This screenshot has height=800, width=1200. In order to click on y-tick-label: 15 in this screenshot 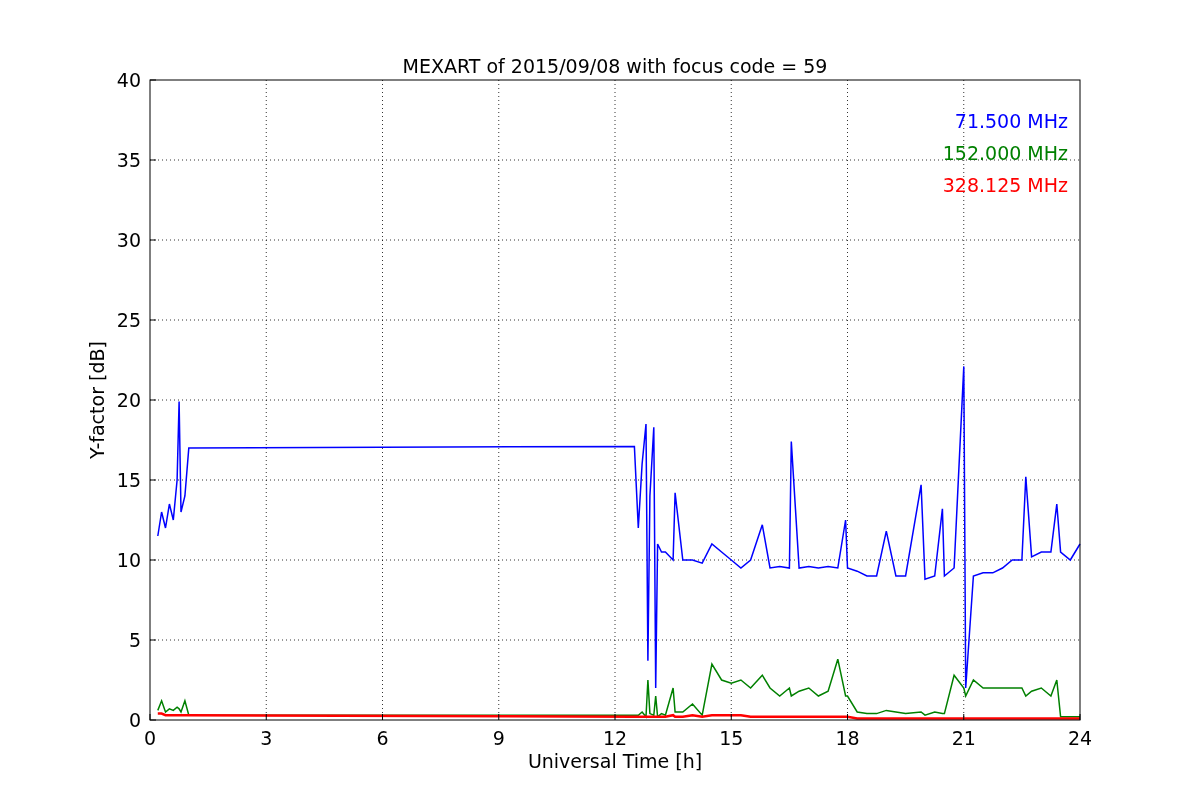, I will do `click(128, 480)`.